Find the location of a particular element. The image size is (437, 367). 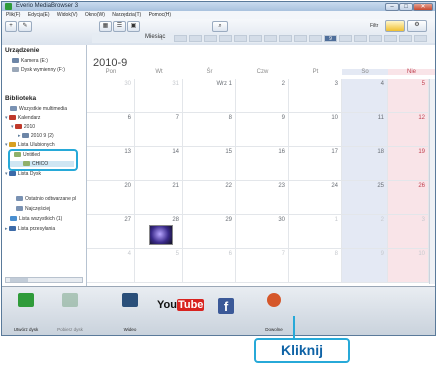

calendar-day-cell: 25 is located at coordinates (365, 198).